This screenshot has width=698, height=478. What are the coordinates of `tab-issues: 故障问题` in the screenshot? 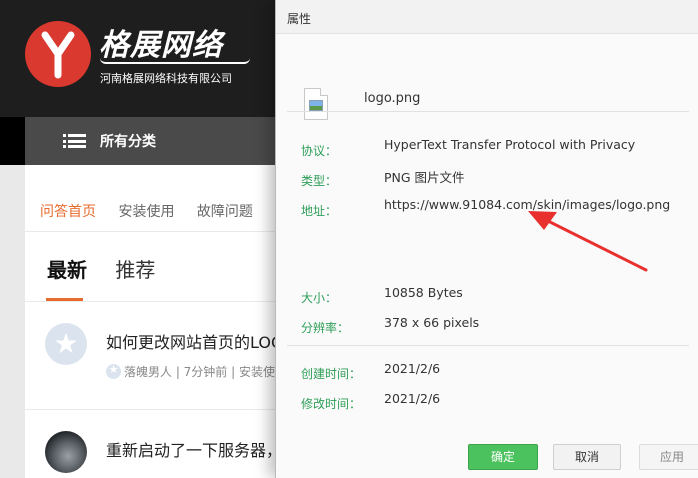 It's located at (225, 212).